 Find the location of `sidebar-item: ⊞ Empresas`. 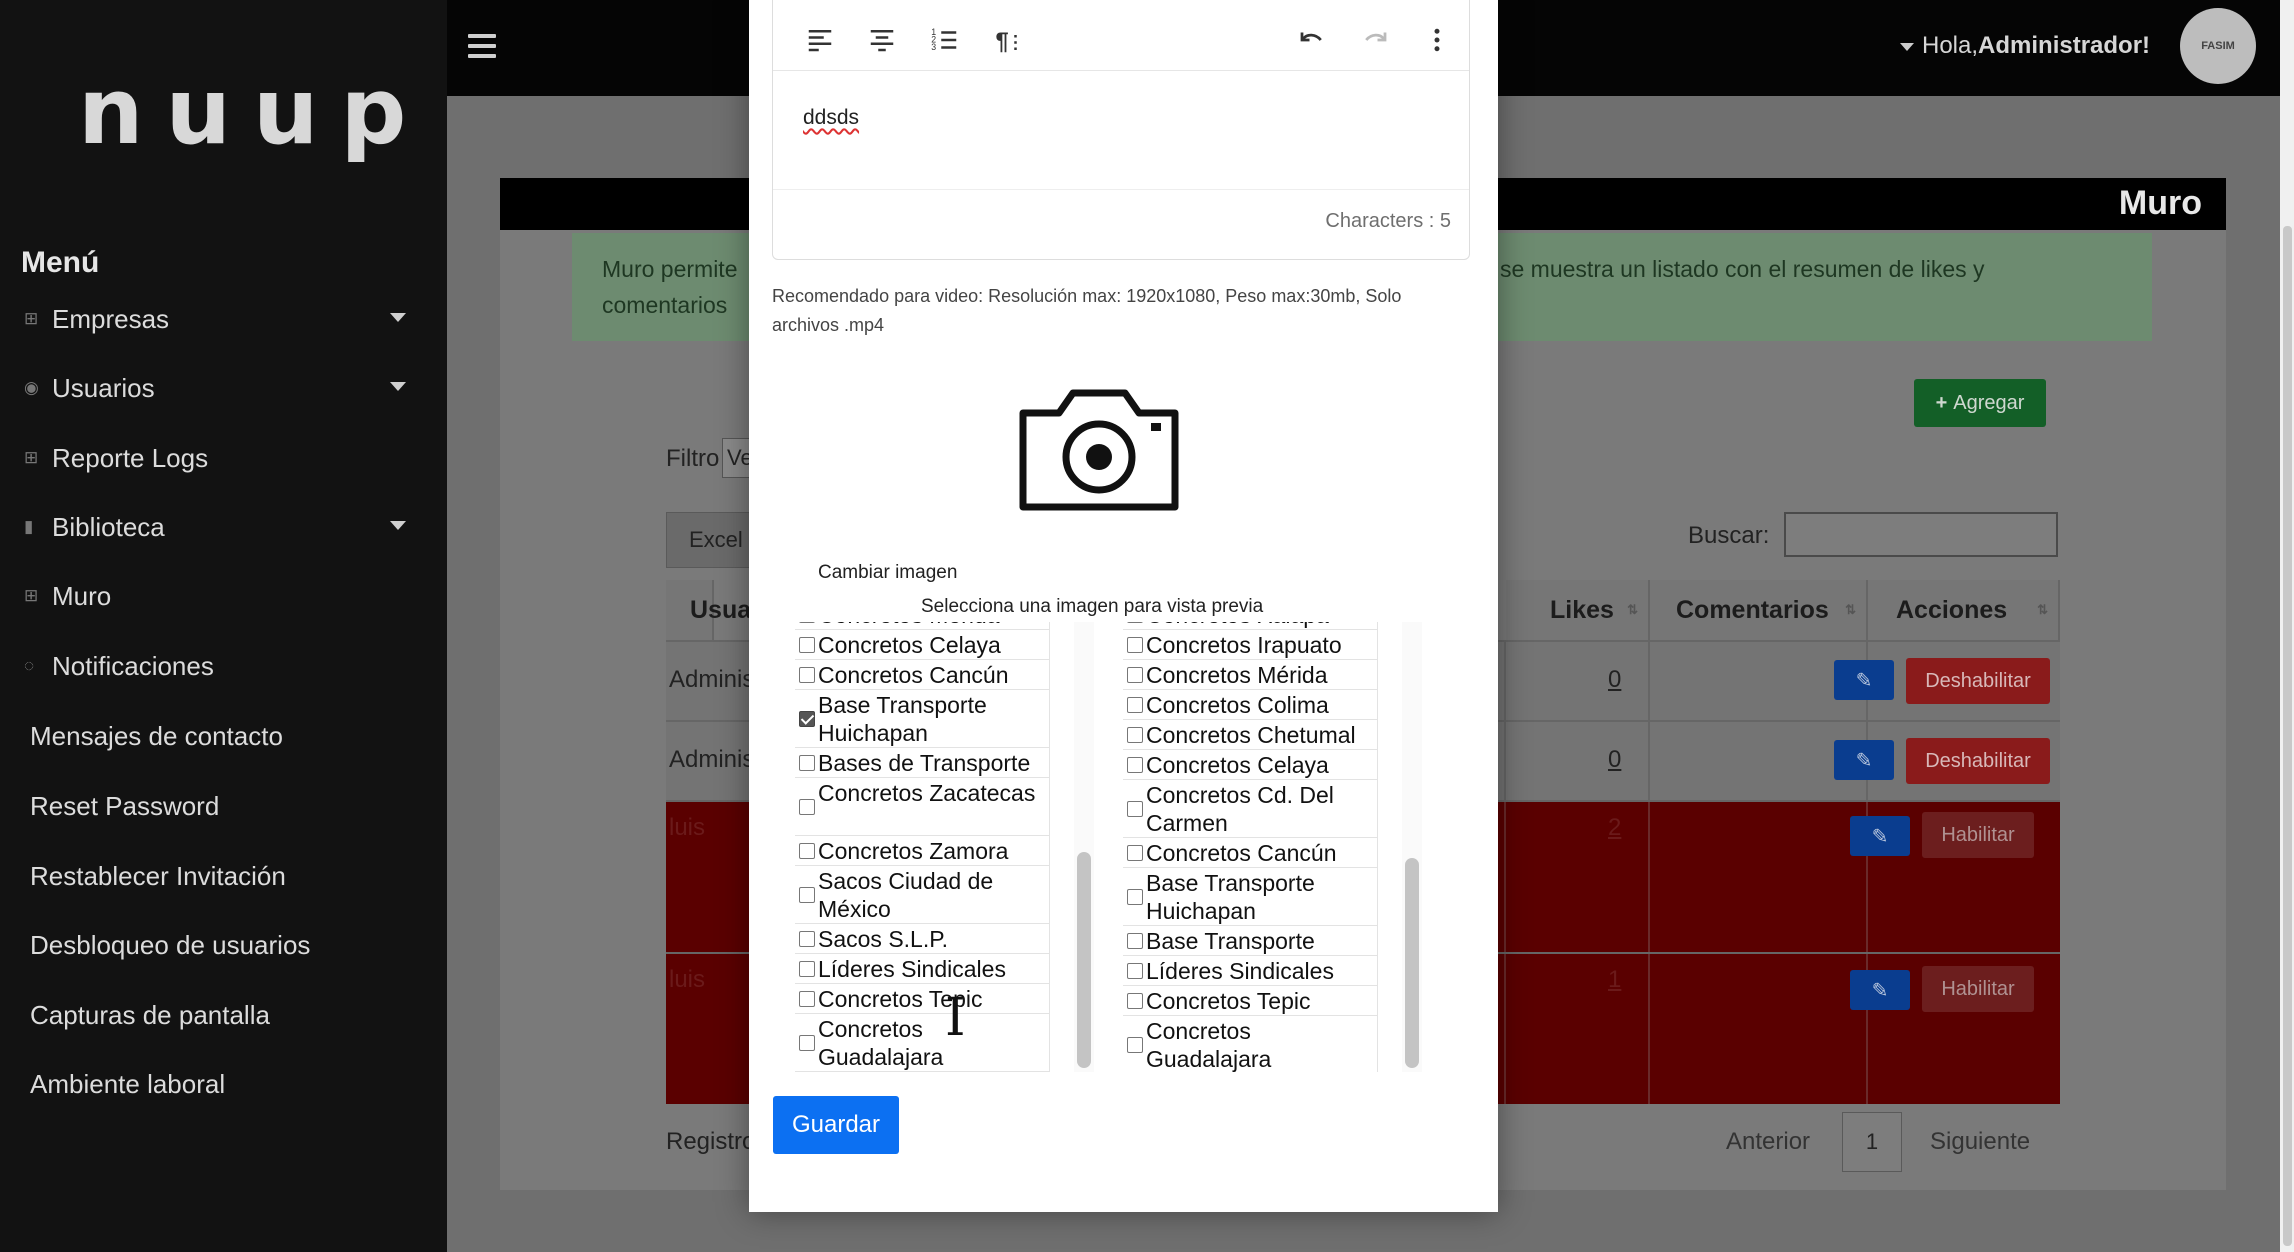

sidebar-item: ⊞ Empresas is located at coordinates (224, 319).